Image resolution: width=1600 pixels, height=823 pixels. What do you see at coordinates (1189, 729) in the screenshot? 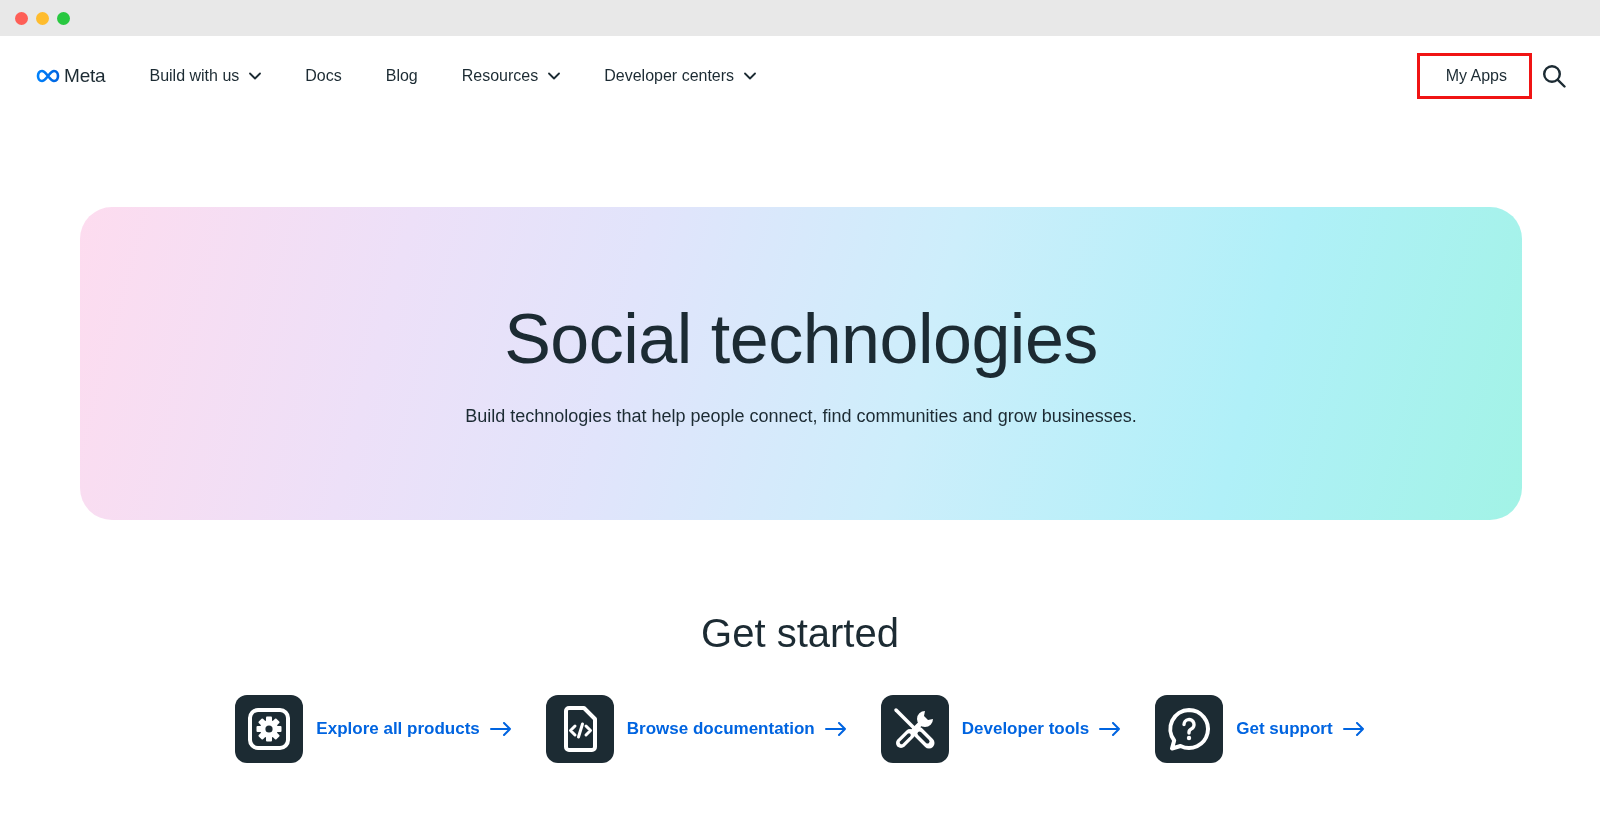
I see `question-bubble-icon` at bounding box center [1189, 729].